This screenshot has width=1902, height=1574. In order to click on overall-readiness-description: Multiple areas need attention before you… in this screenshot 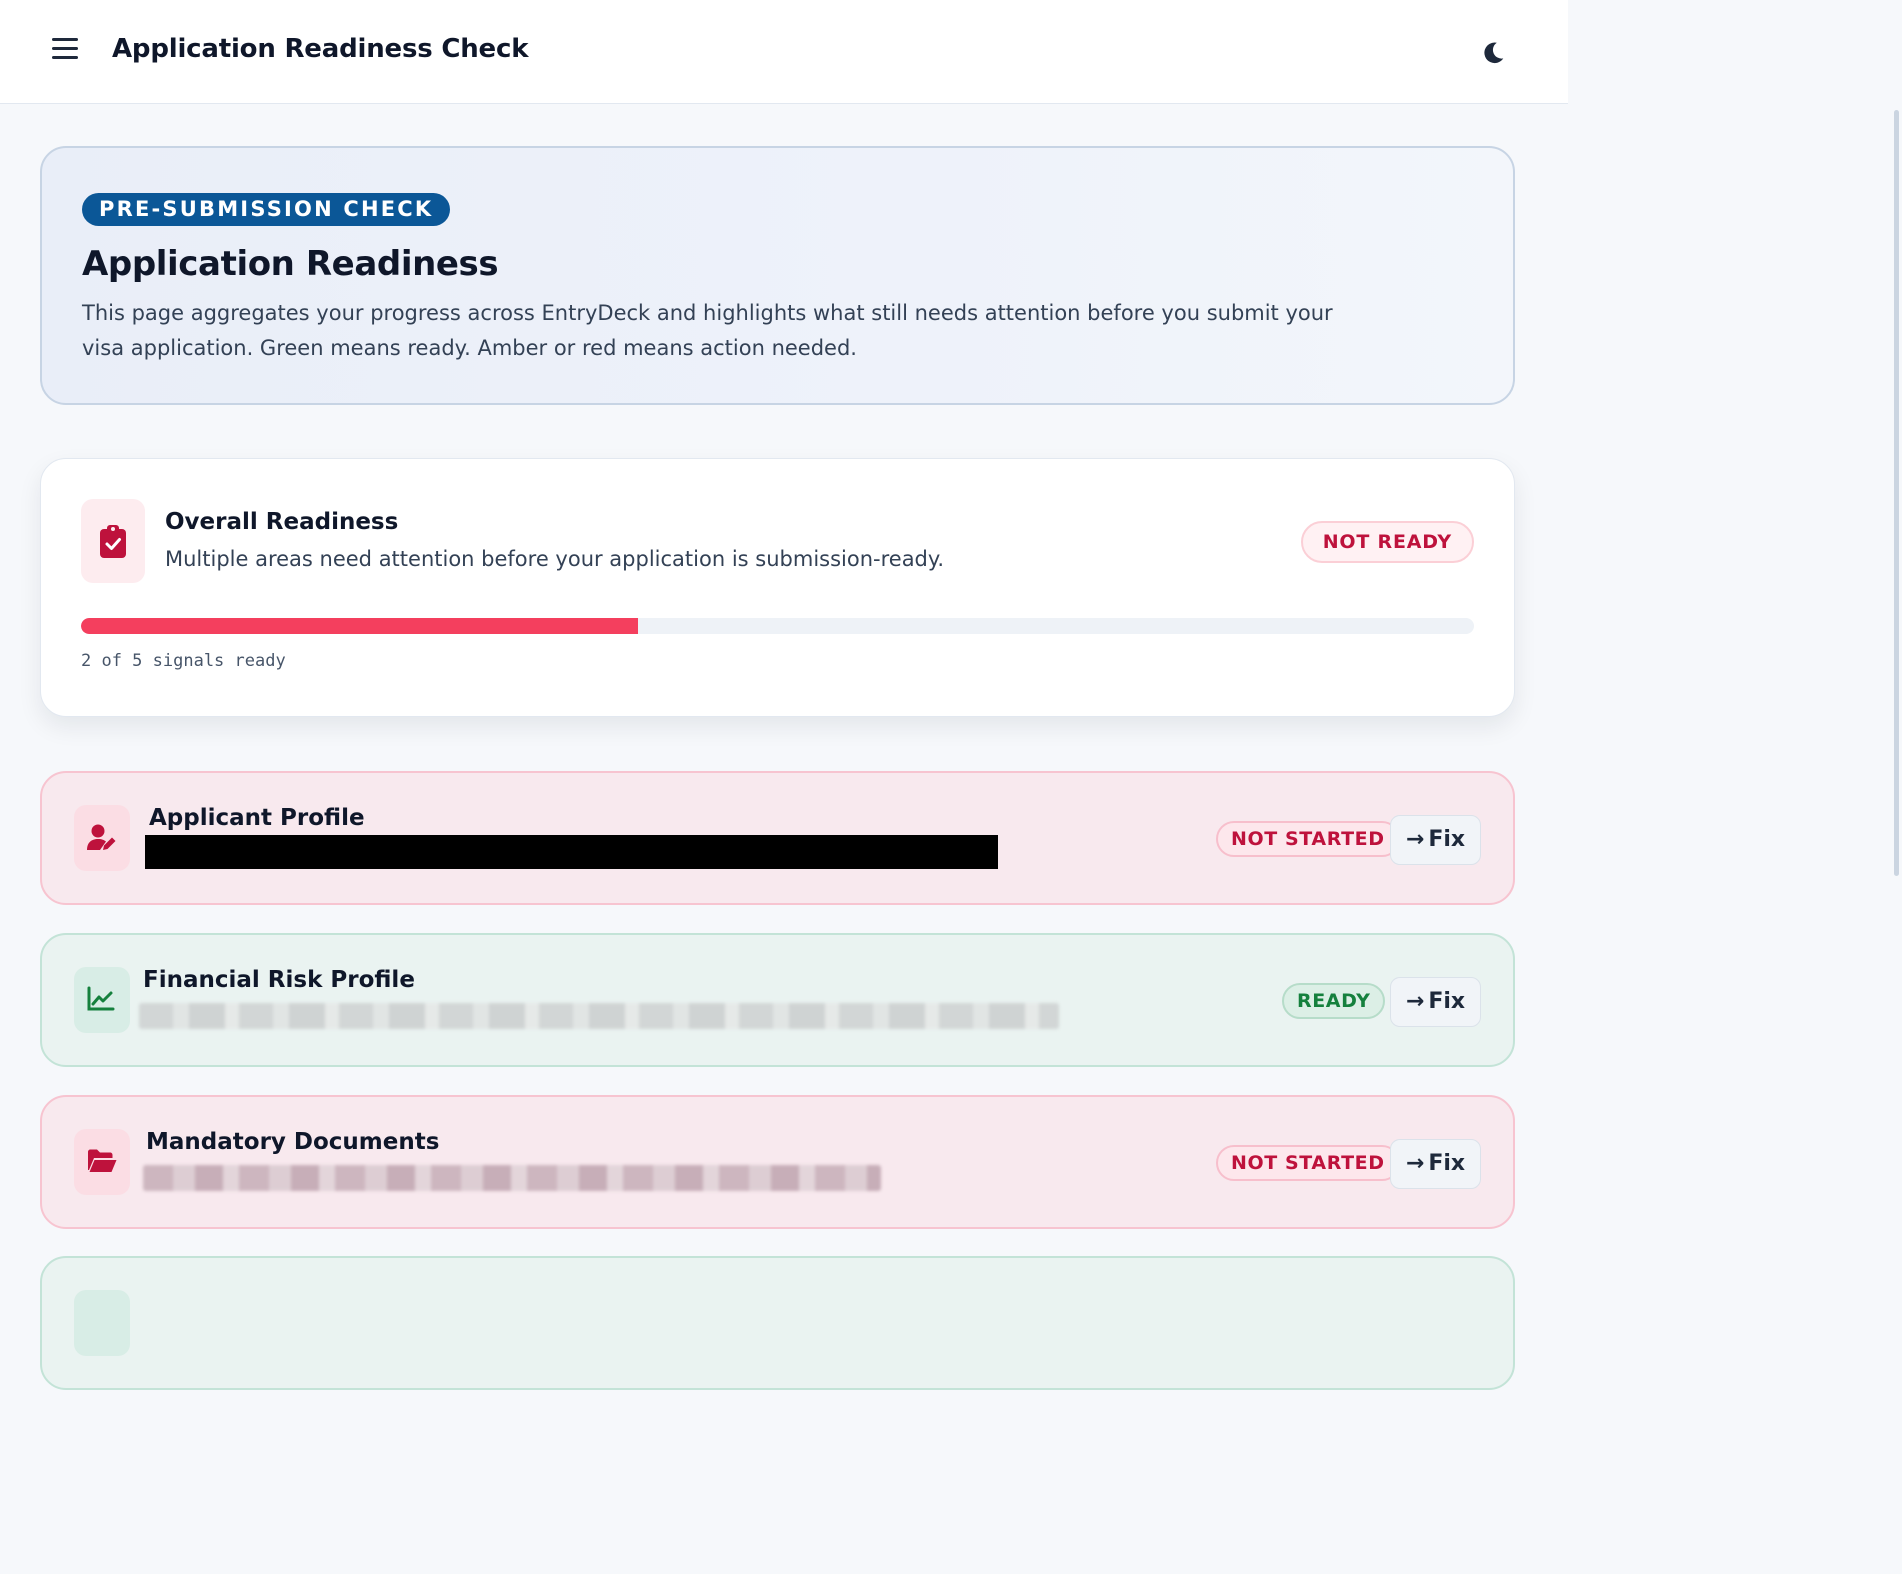, I will do `click(554, 559)`.